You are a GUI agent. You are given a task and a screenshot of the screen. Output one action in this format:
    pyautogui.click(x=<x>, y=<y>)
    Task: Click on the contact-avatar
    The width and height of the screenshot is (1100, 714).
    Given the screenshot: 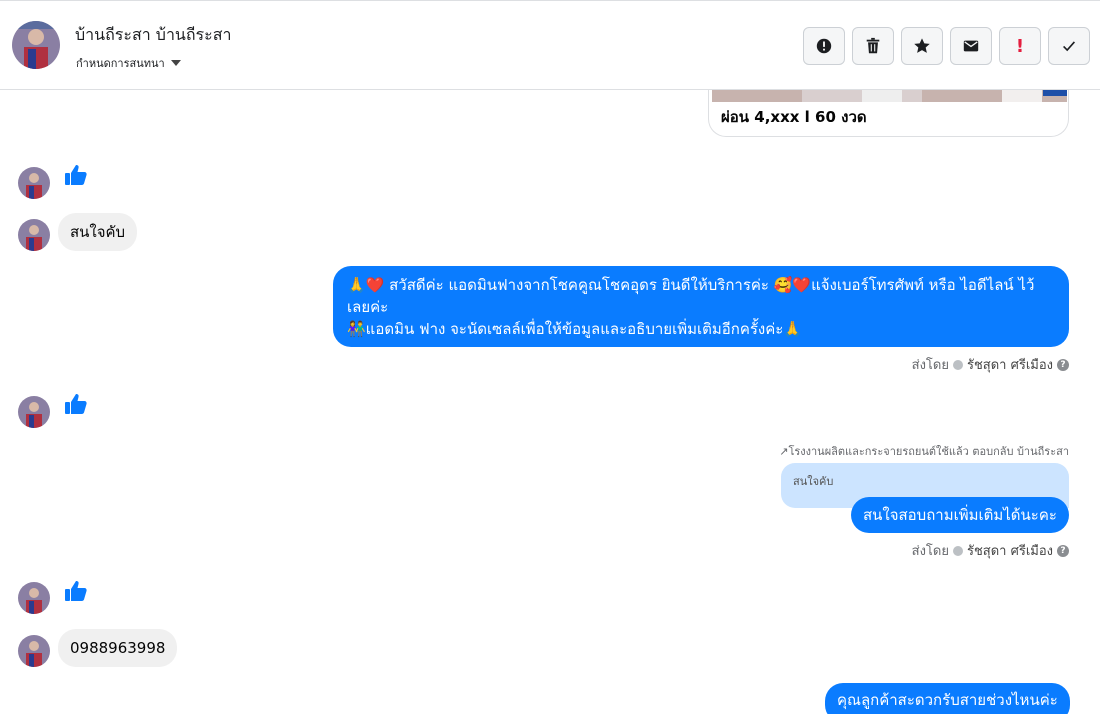 What is the action you would take?
    pyautogui.click(x=36, y=45)
    